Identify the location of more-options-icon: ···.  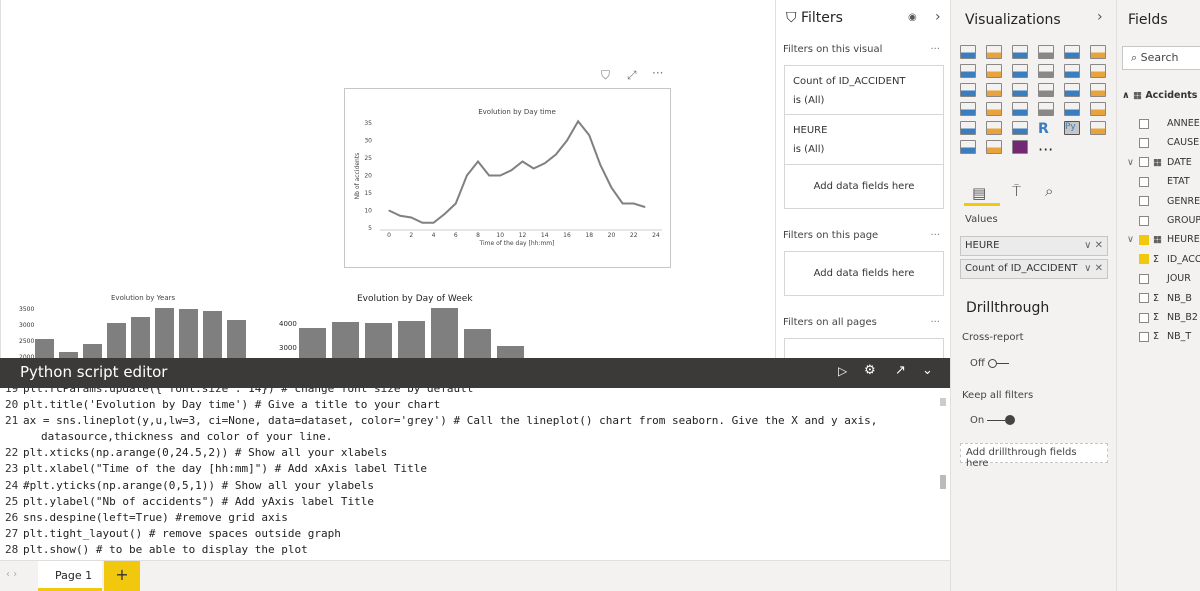
(657, 73).